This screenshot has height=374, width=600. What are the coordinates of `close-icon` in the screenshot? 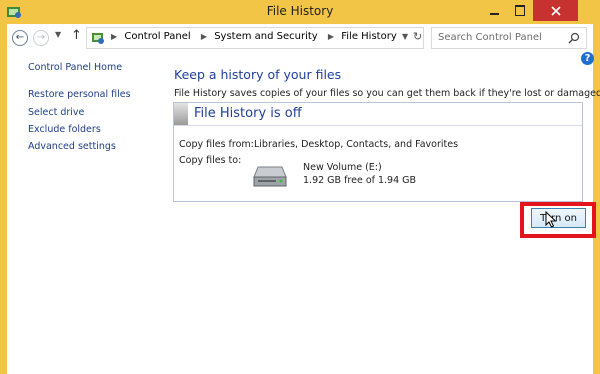 It's located at (555, 10).